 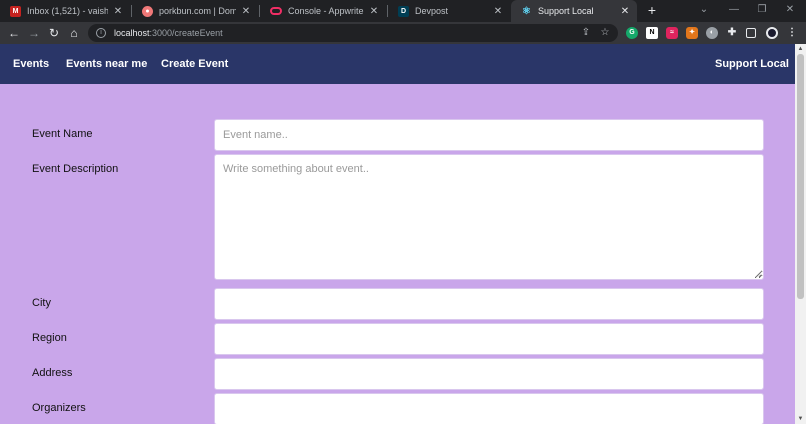 What do you see at coordinates (732, 33) in the screenshot?
I see `extensions-puzzle-icon: ✚` at bounding box center [732, 33].